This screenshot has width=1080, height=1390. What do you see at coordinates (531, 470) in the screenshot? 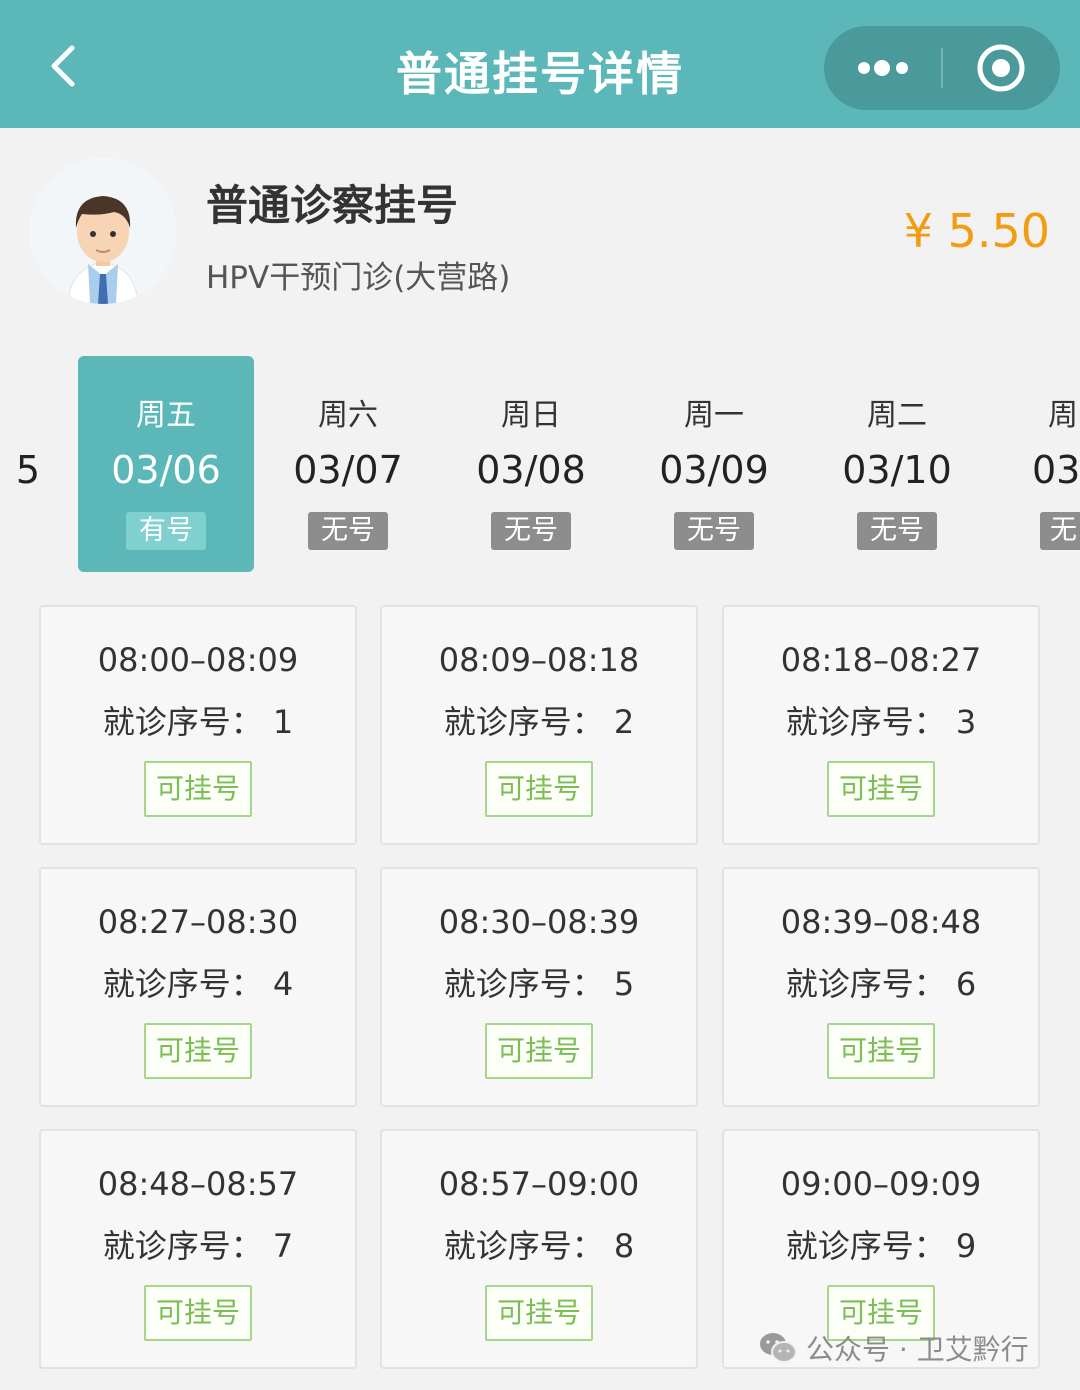
I see `date-label: 03/08` at bounding box center [531, 470].